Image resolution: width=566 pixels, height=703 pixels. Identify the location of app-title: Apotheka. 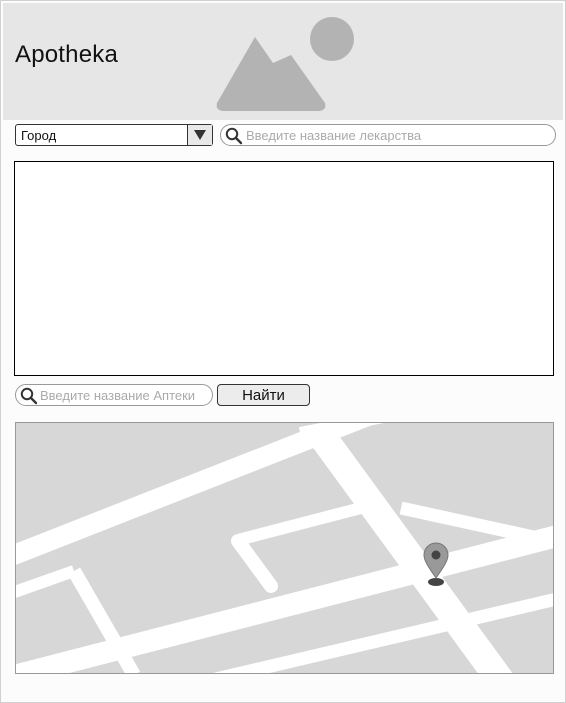
(67, 54).